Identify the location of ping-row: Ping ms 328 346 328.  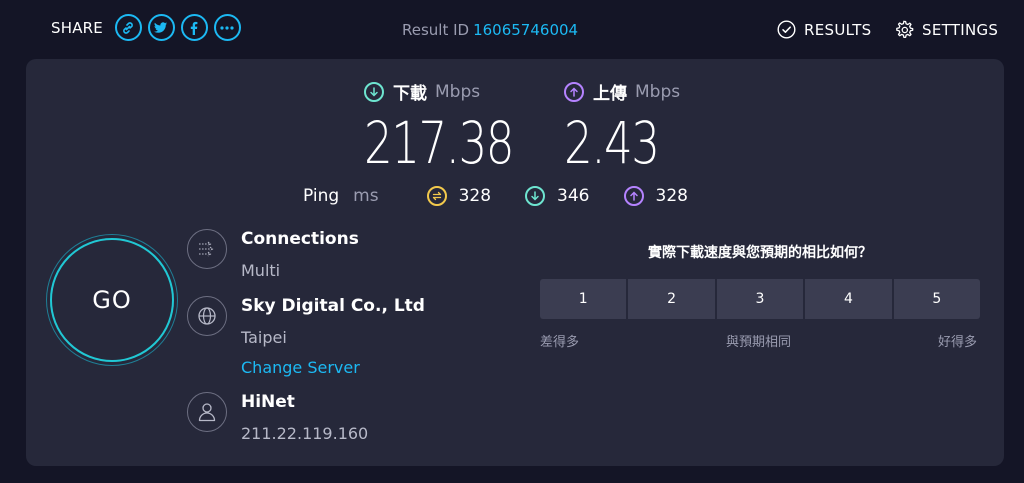
(512, 196).